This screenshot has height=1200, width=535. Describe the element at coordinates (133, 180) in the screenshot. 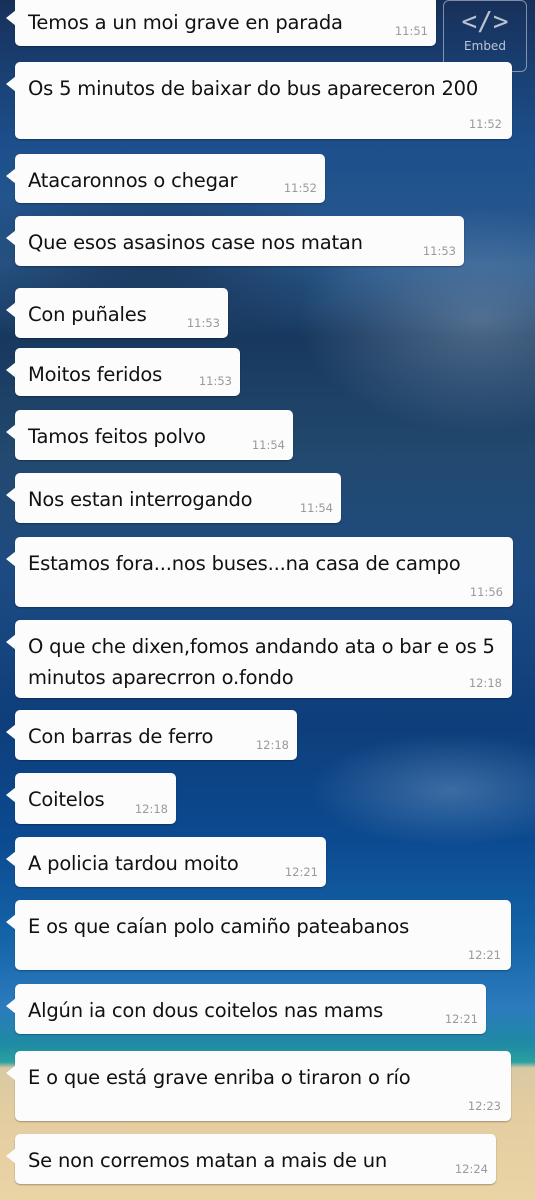

I see `message-text: Atacaronnos o chegar` at that location.